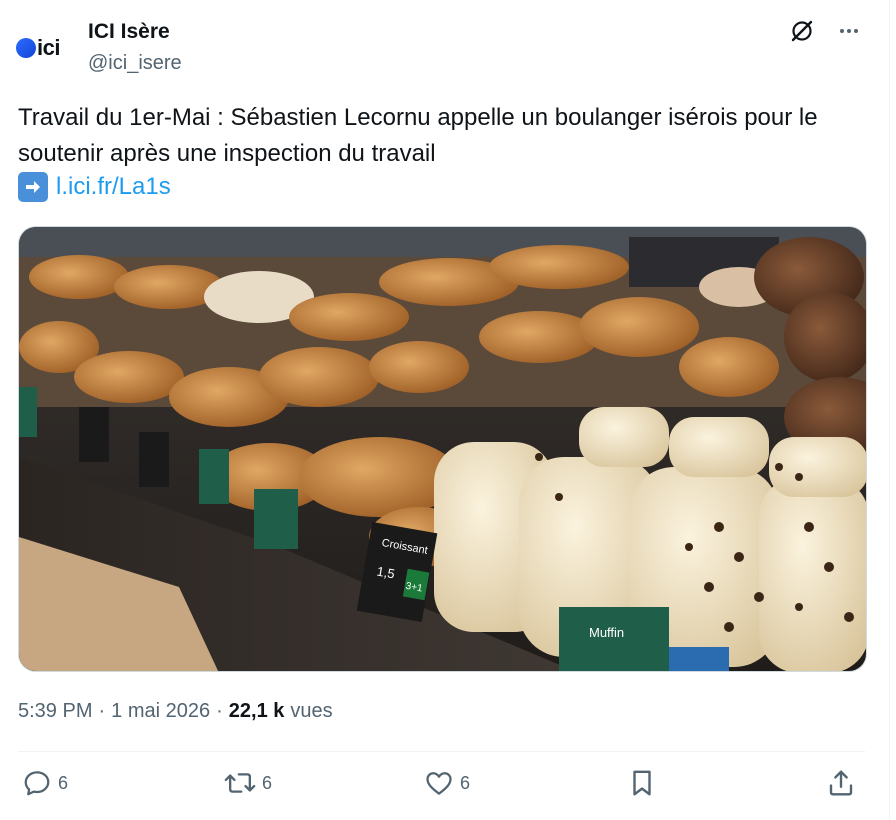 The height and width of the screenshot is (820, 896). What do you see at coordinates (439, 783) in the screenshot?
I see `like-icon` at bounding box center [439, 783].